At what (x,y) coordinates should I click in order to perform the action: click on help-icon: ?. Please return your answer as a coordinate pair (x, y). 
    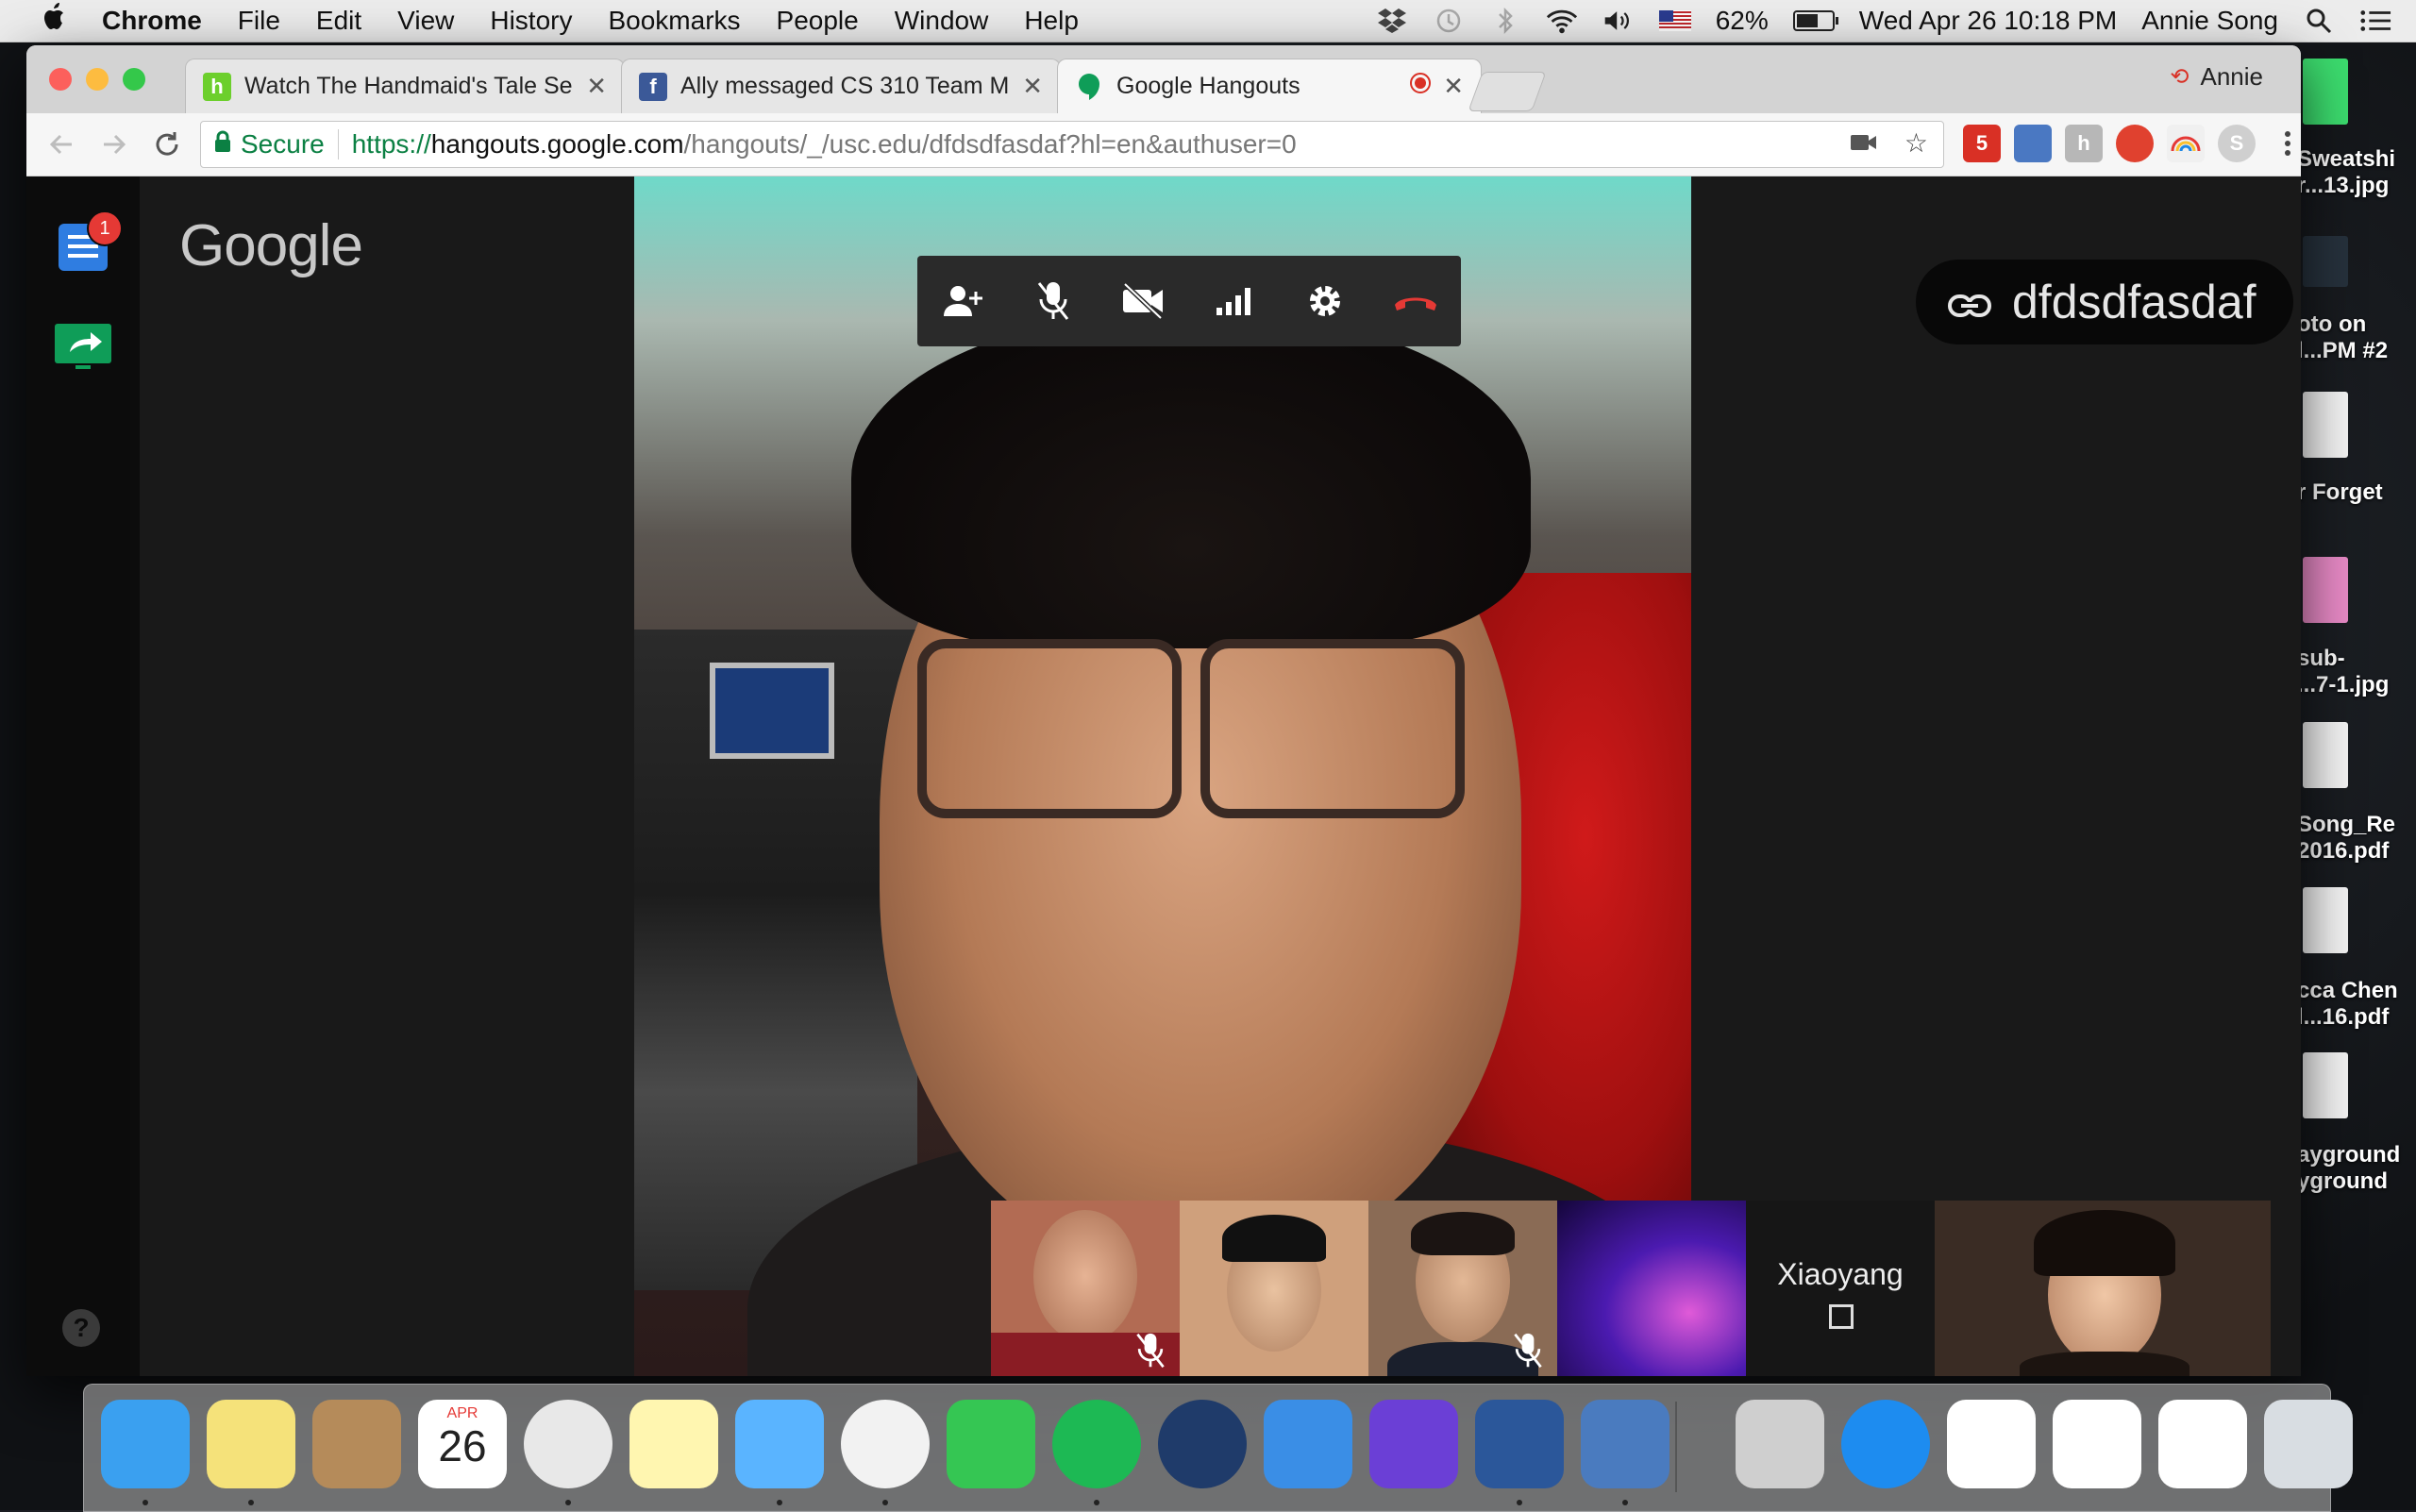
    Looking at the image, I should click on (81, 1328).